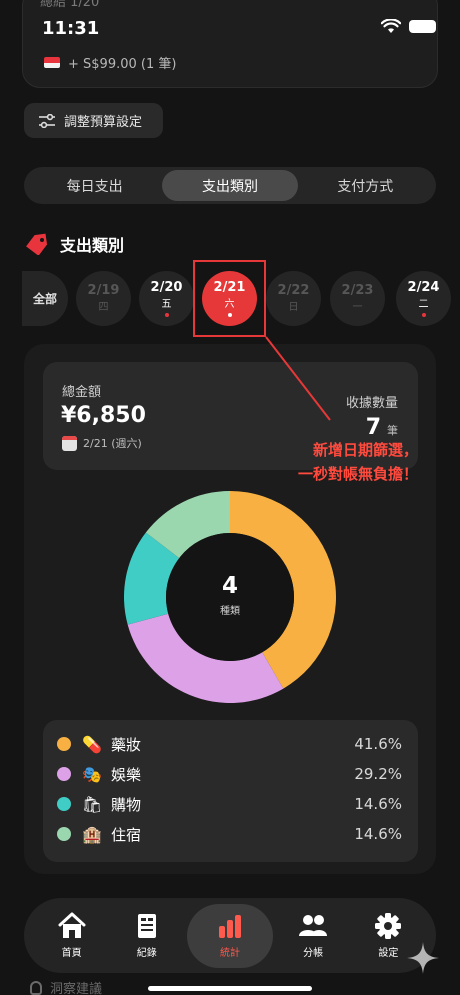 The image size is (460, 995). Describe the element at coordinates (92, 245) in the screenshot. I see `section-title: 支出類別` at that location.